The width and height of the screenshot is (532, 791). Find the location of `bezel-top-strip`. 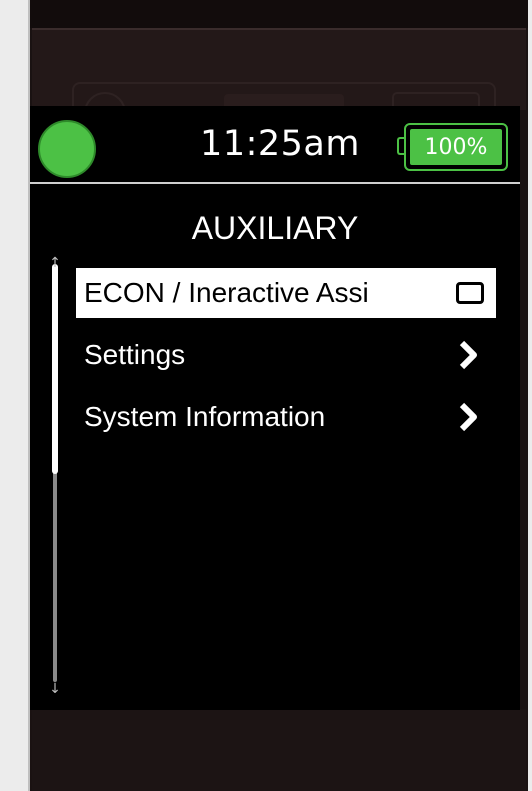

bezel-top-strip is located at coordinates (279, 14).